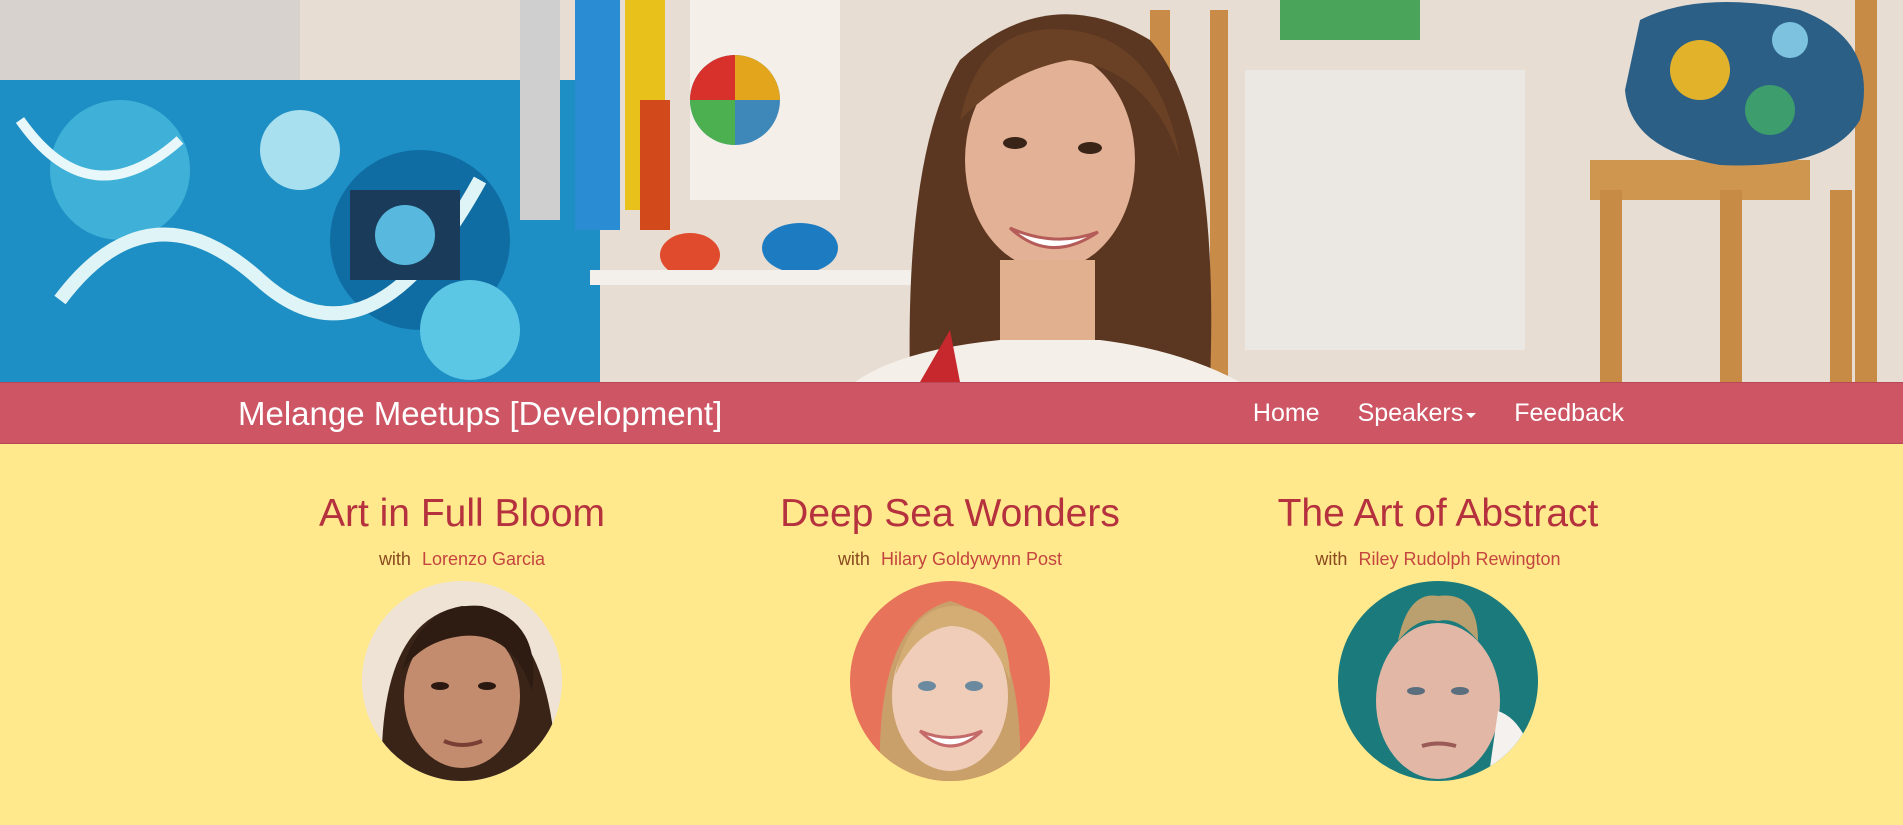  Describe the element at coordinates (1459, 559) in the screenshot. I see `speaker-link: Riley Rudolph Rewington` at that location.